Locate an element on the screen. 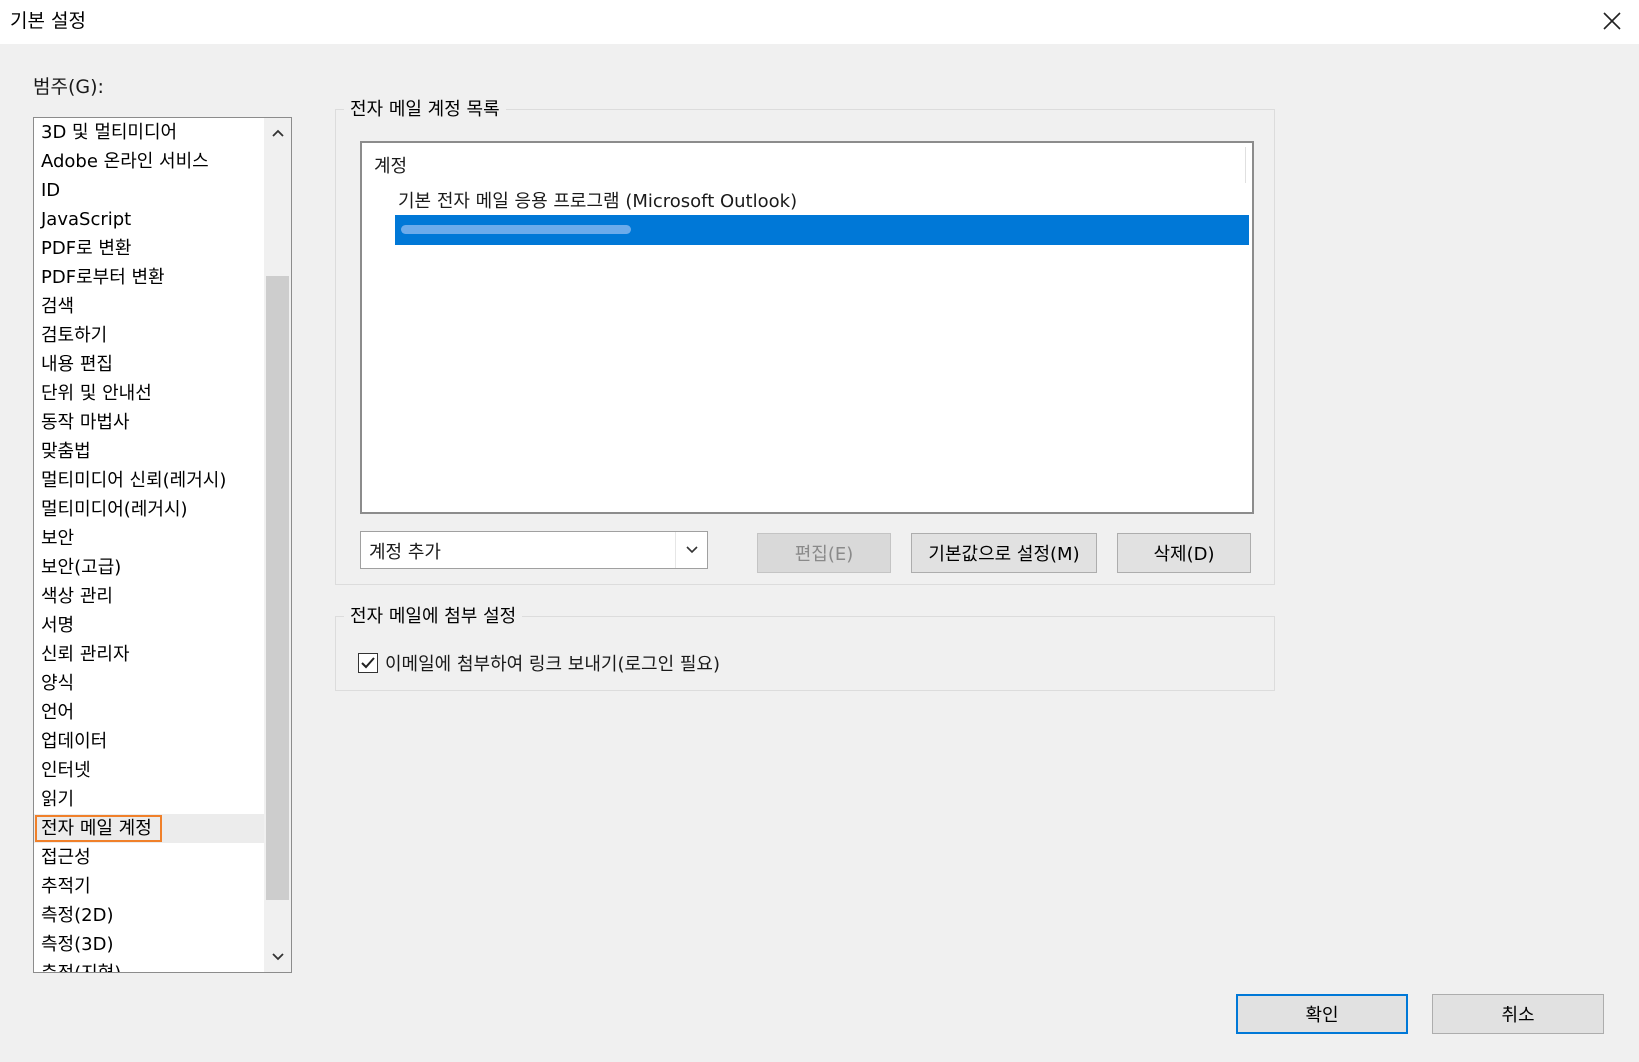 The width and height of the screenshot is (1639, 1062). category-item: 접근성 is located at coordinates (149, 857).